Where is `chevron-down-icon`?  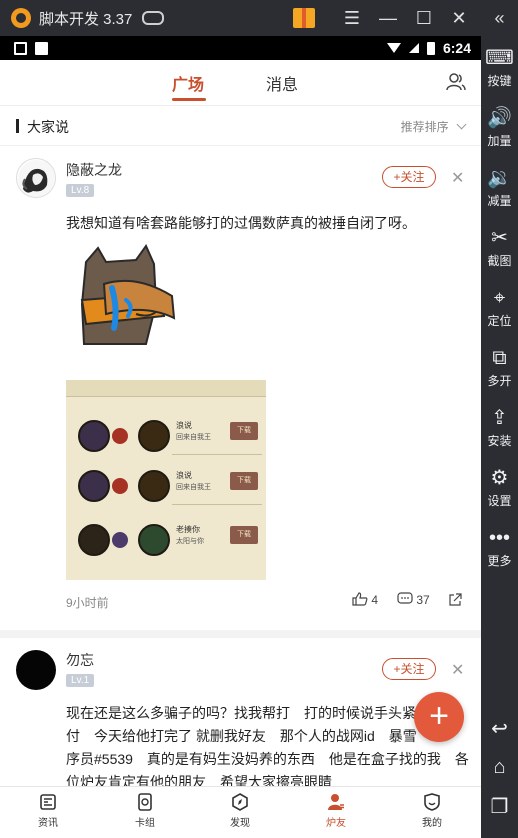 chevron-down-icon is located at coordinates (461, 124).